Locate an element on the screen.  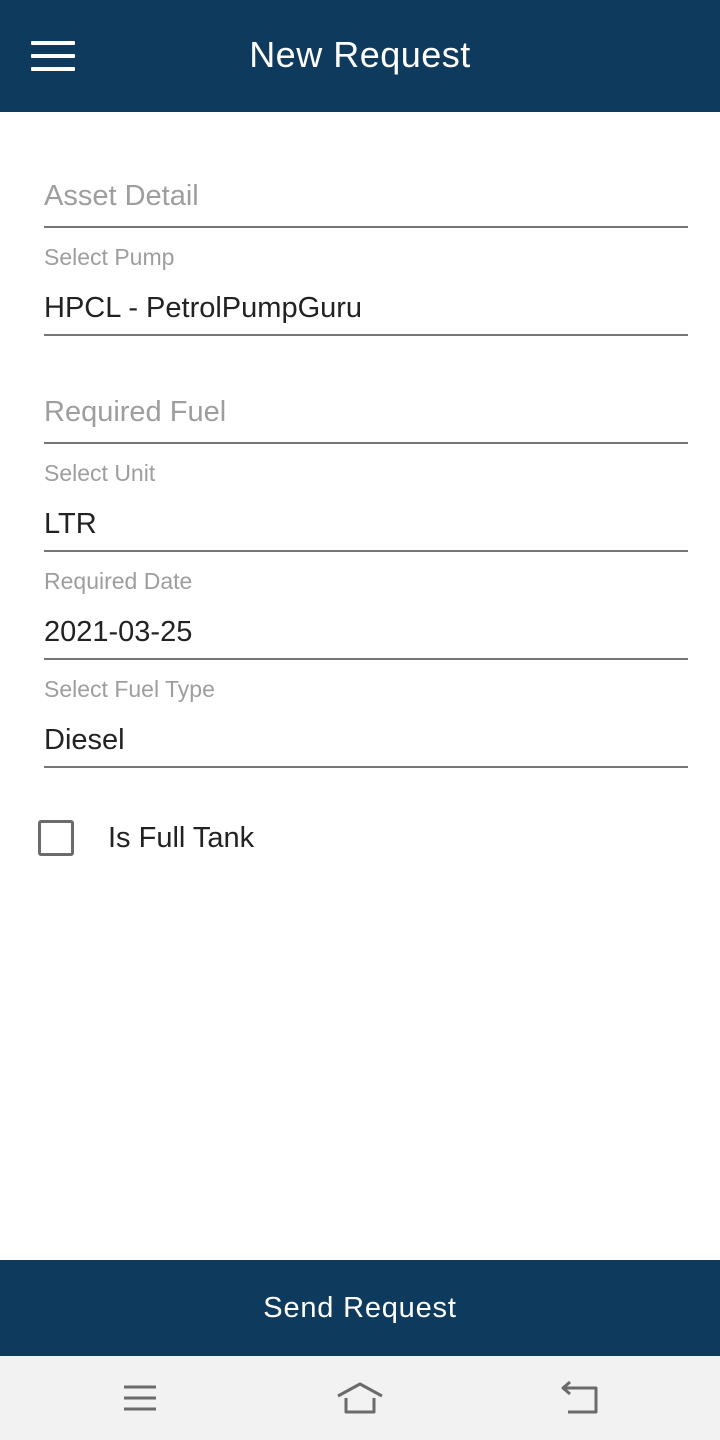
system-nav-bar is located at coordinates (360, 1398).